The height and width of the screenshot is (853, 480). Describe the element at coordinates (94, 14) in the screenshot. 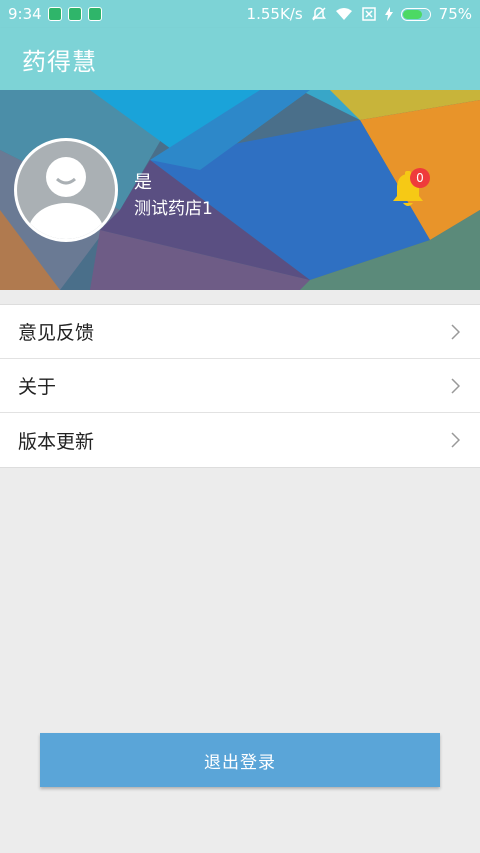

I see `android-icon` at that location.